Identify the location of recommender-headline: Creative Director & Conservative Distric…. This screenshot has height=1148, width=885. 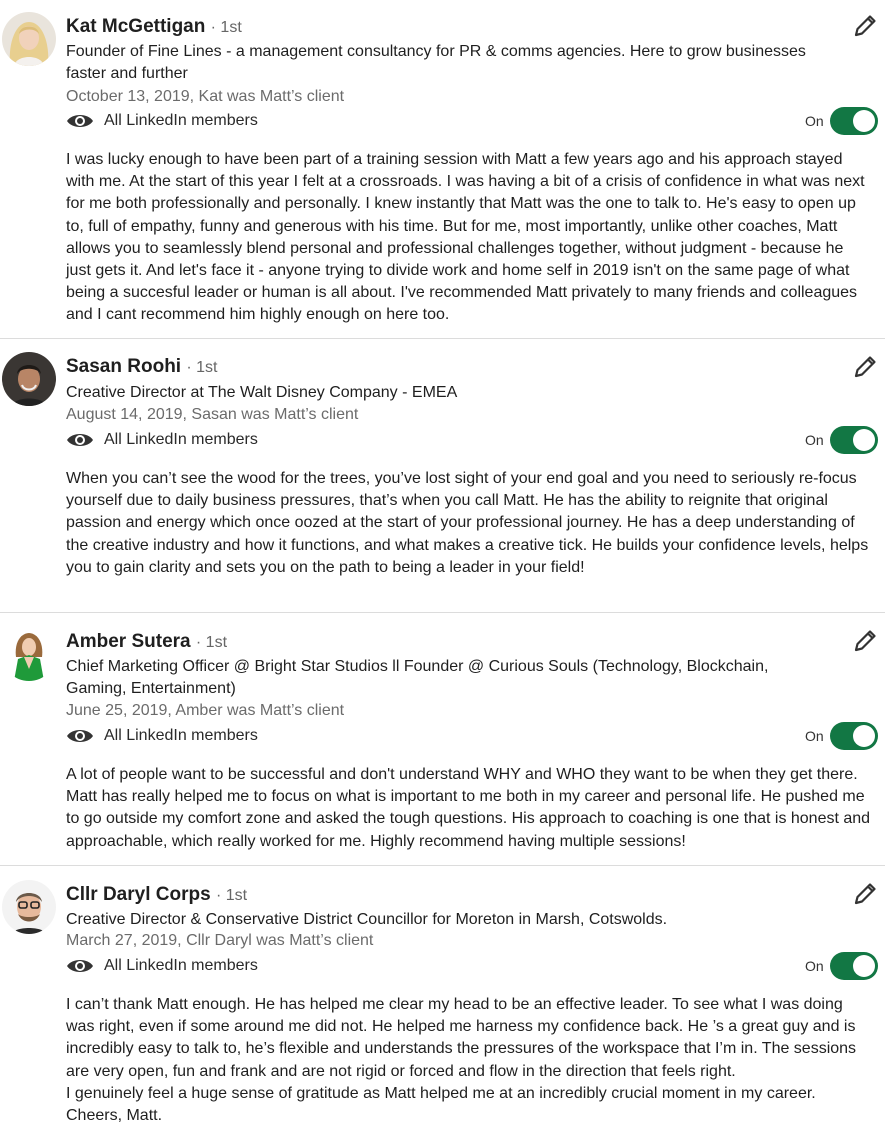
(367, 919).